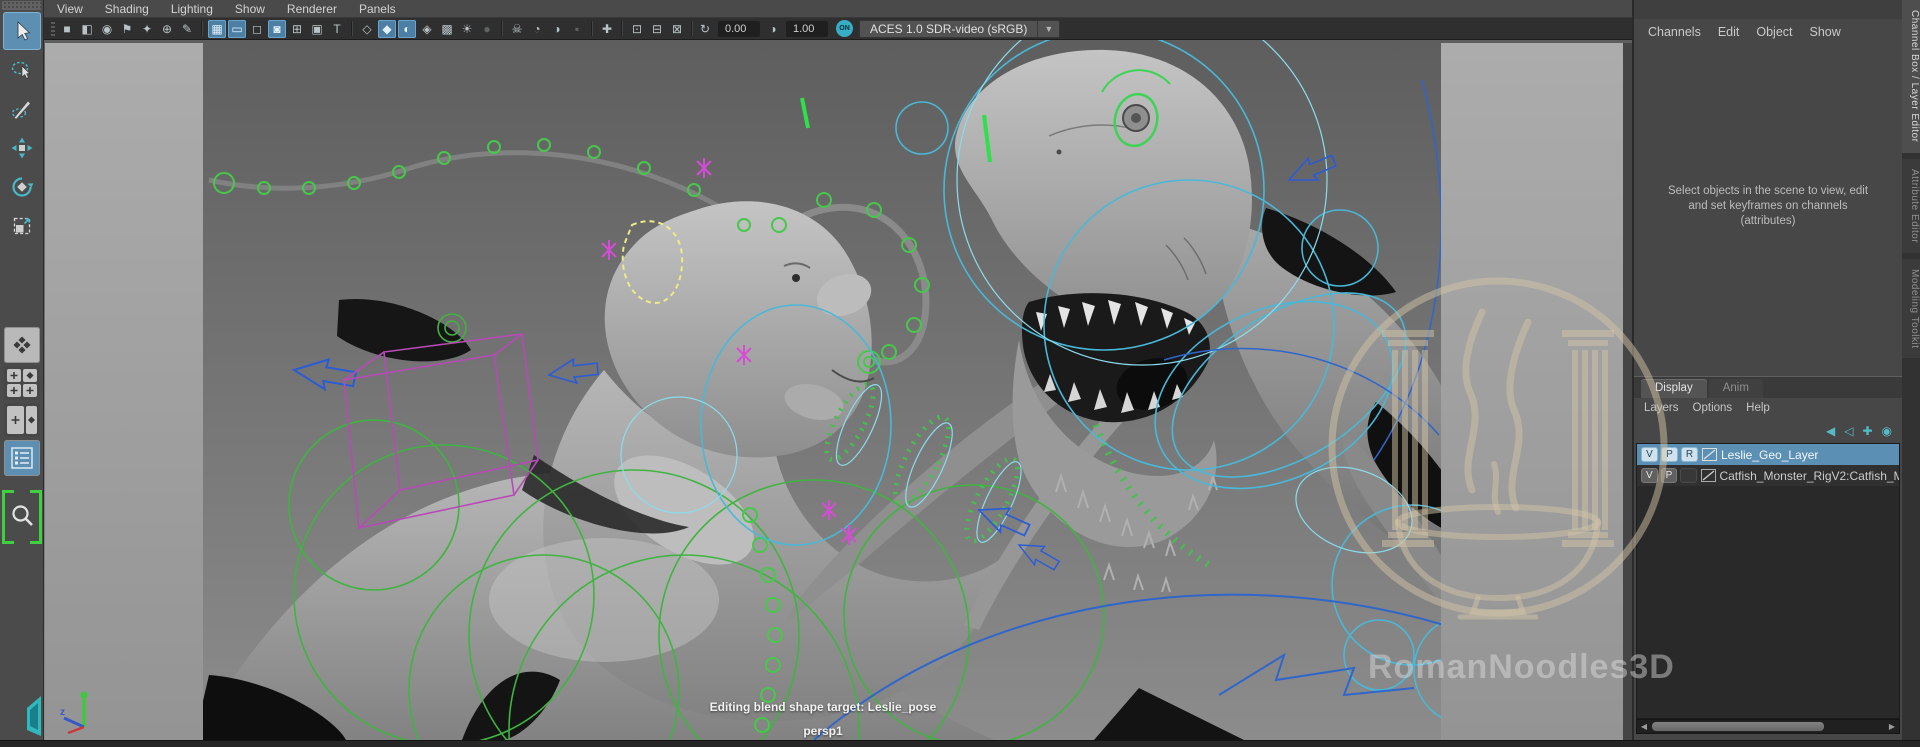  What do you see at coordinates (1661, 408) in the screenshot?
I see `layer-editor-menu-item: Layers` at bounding box center [1661, 408].